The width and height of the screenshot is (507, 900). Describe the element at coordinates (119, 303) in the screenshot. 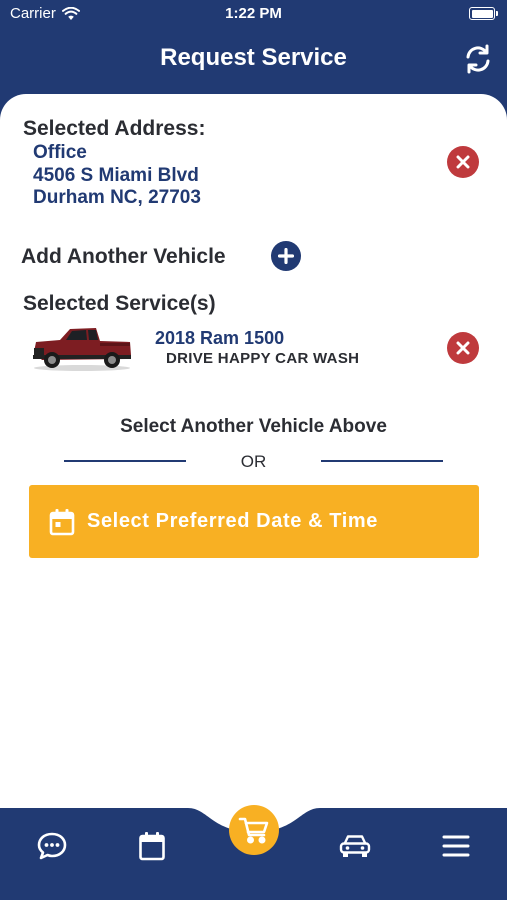

I see `services-label: Selected Service(s)` at that location.